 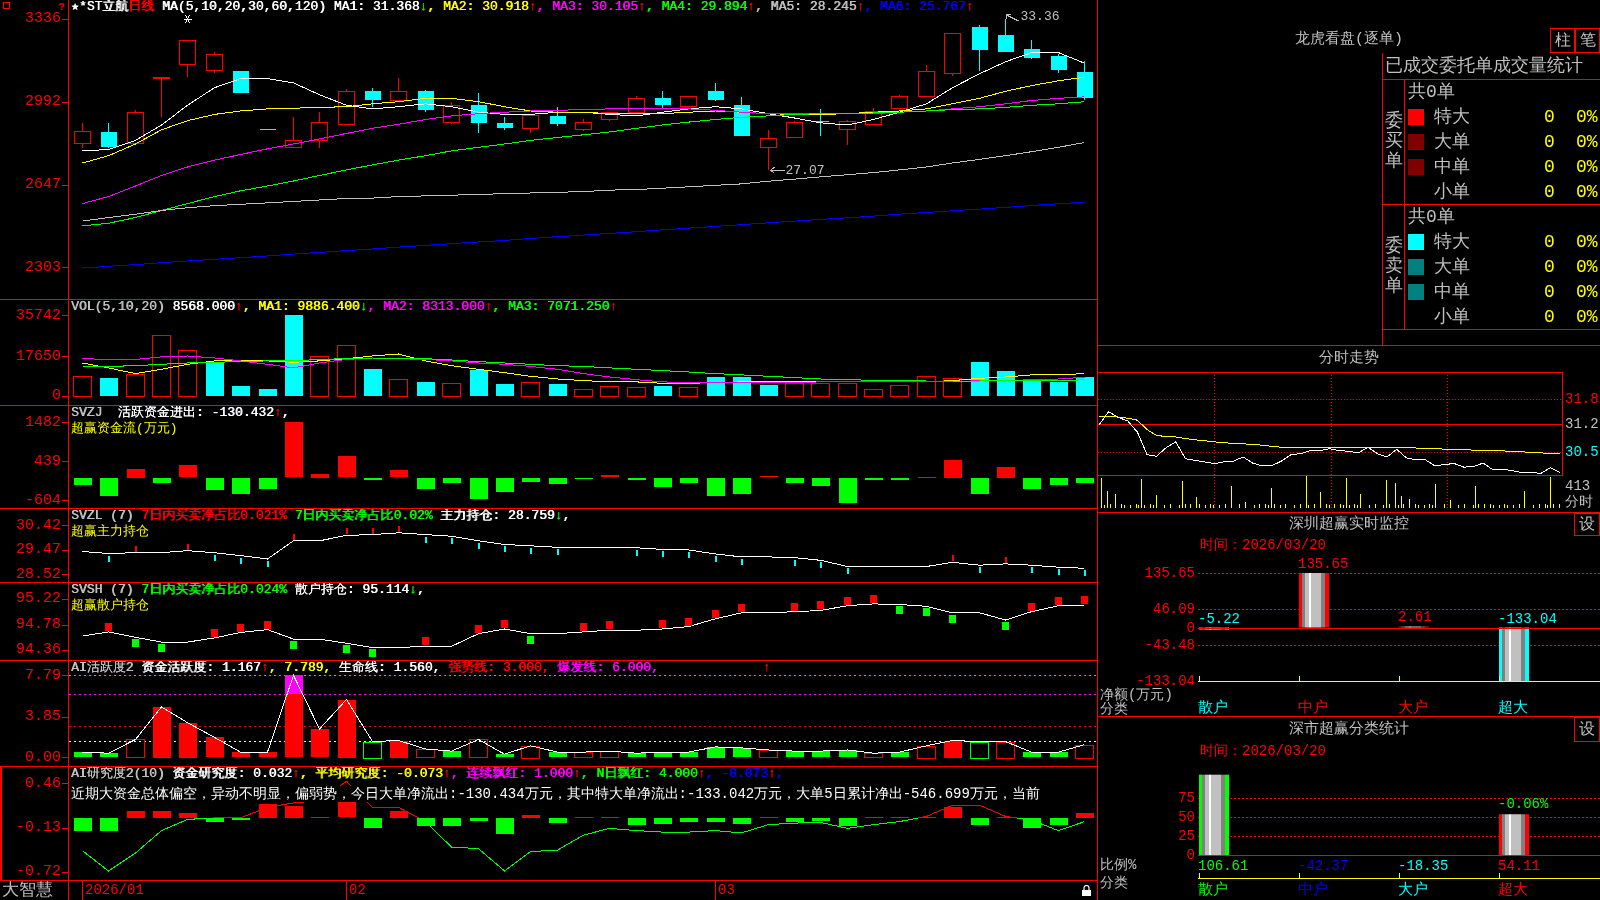 I want to click on indicator-reading: , 7.789,, so click(x=300, y=668).